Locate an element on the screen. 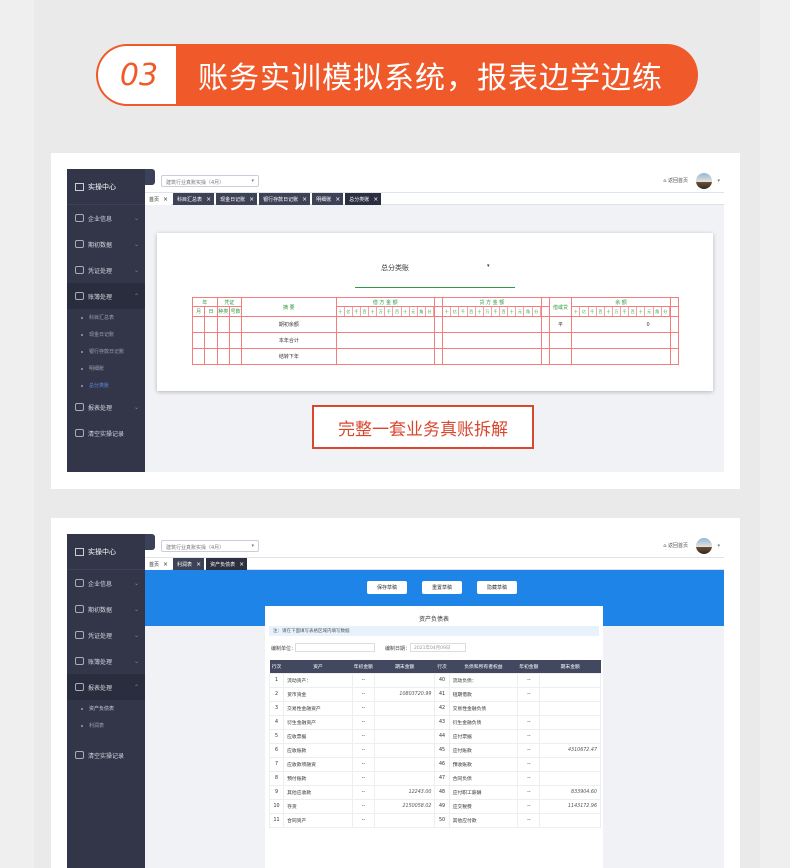 Image resolution: width=790 pixels, height=868 pixels. liability-closing: 1143172.96 is located at coordinates (570, 806).